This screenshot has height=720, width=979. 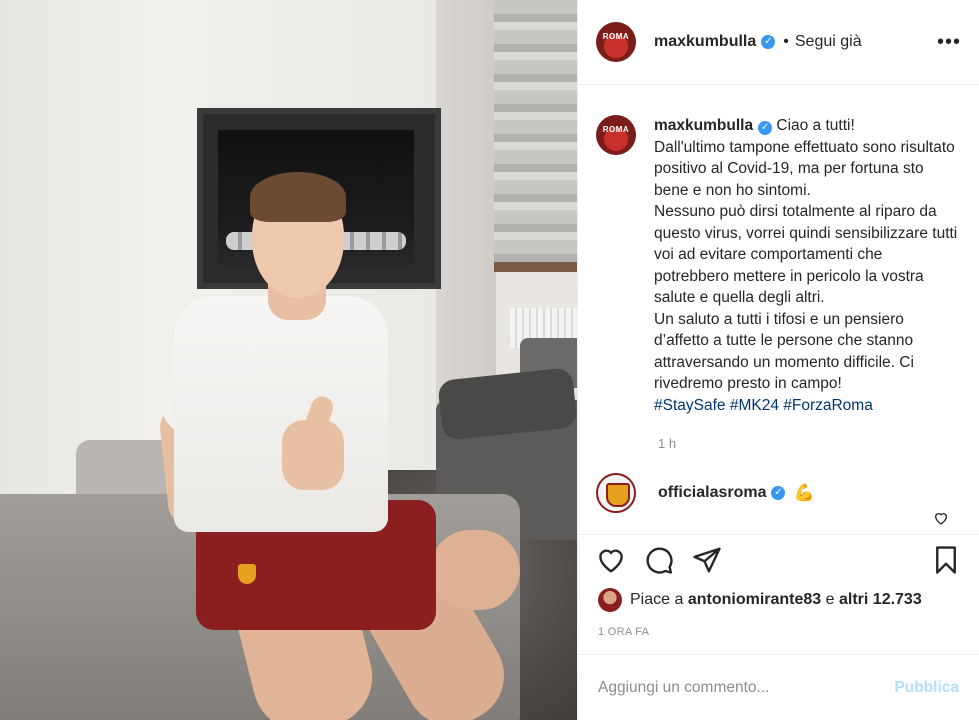 I want to click on caption-hashtags: #StaySafe #MK24 #ForzaRoma, so click(x=763, y=405).